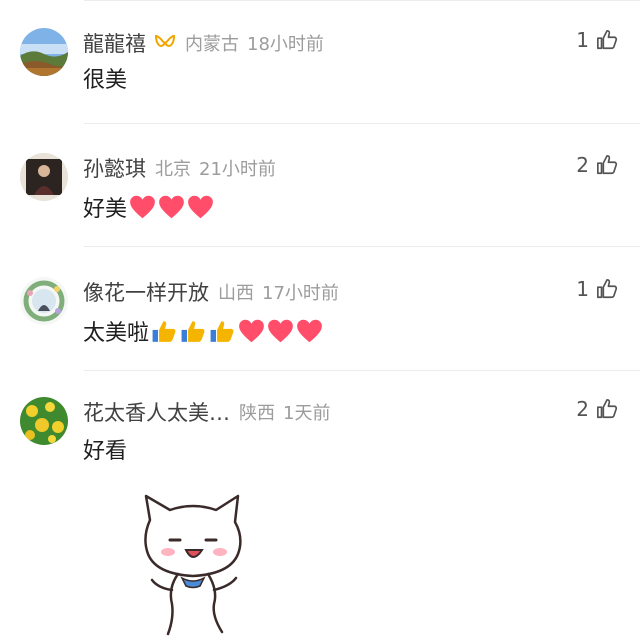  What do you see at coordinates (193, 565) in the screenshot?
I see `dancing-cat-sticker` at bounding box center [193, 565].